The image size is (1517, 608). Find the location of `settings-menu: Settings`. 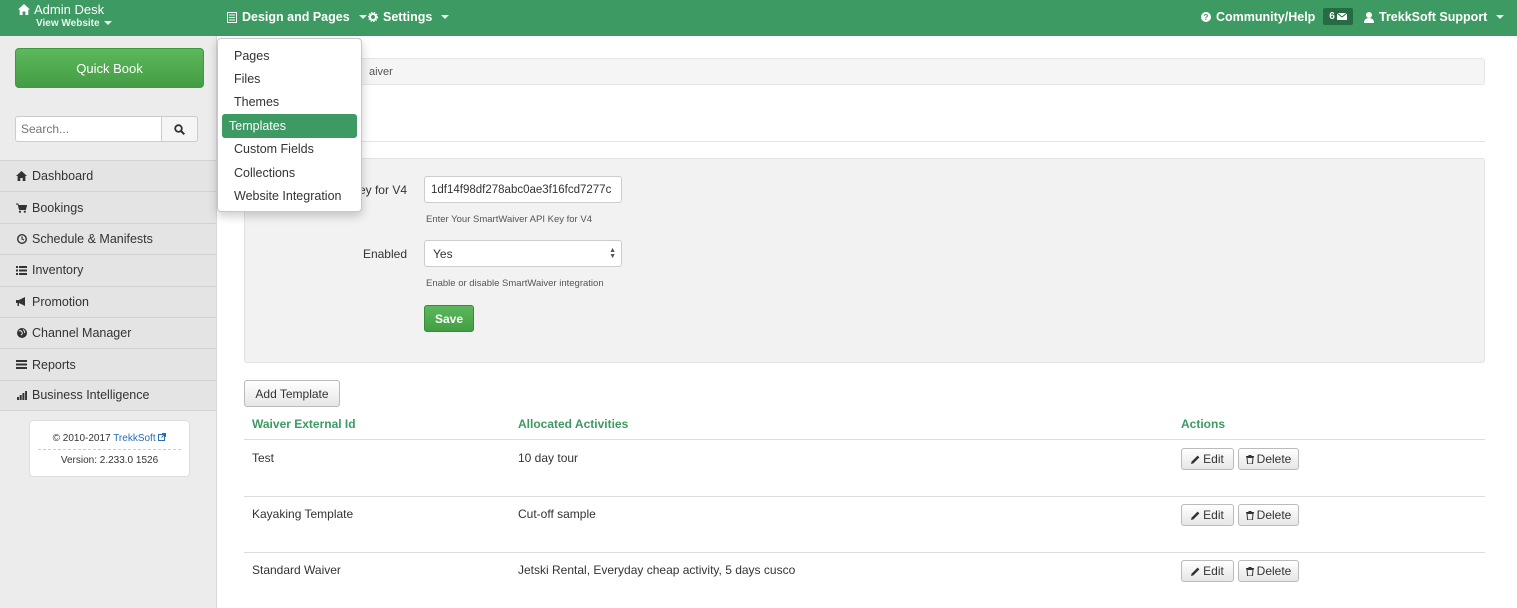

settings-menu: Settings is located at coordinates (409, 17).